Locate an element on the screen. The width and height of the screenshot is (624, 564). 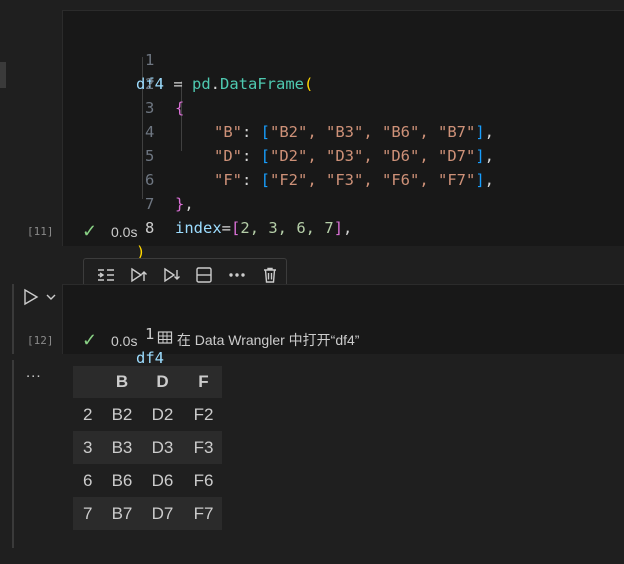
table-cell: F3 is located at coordinates (203, 447).